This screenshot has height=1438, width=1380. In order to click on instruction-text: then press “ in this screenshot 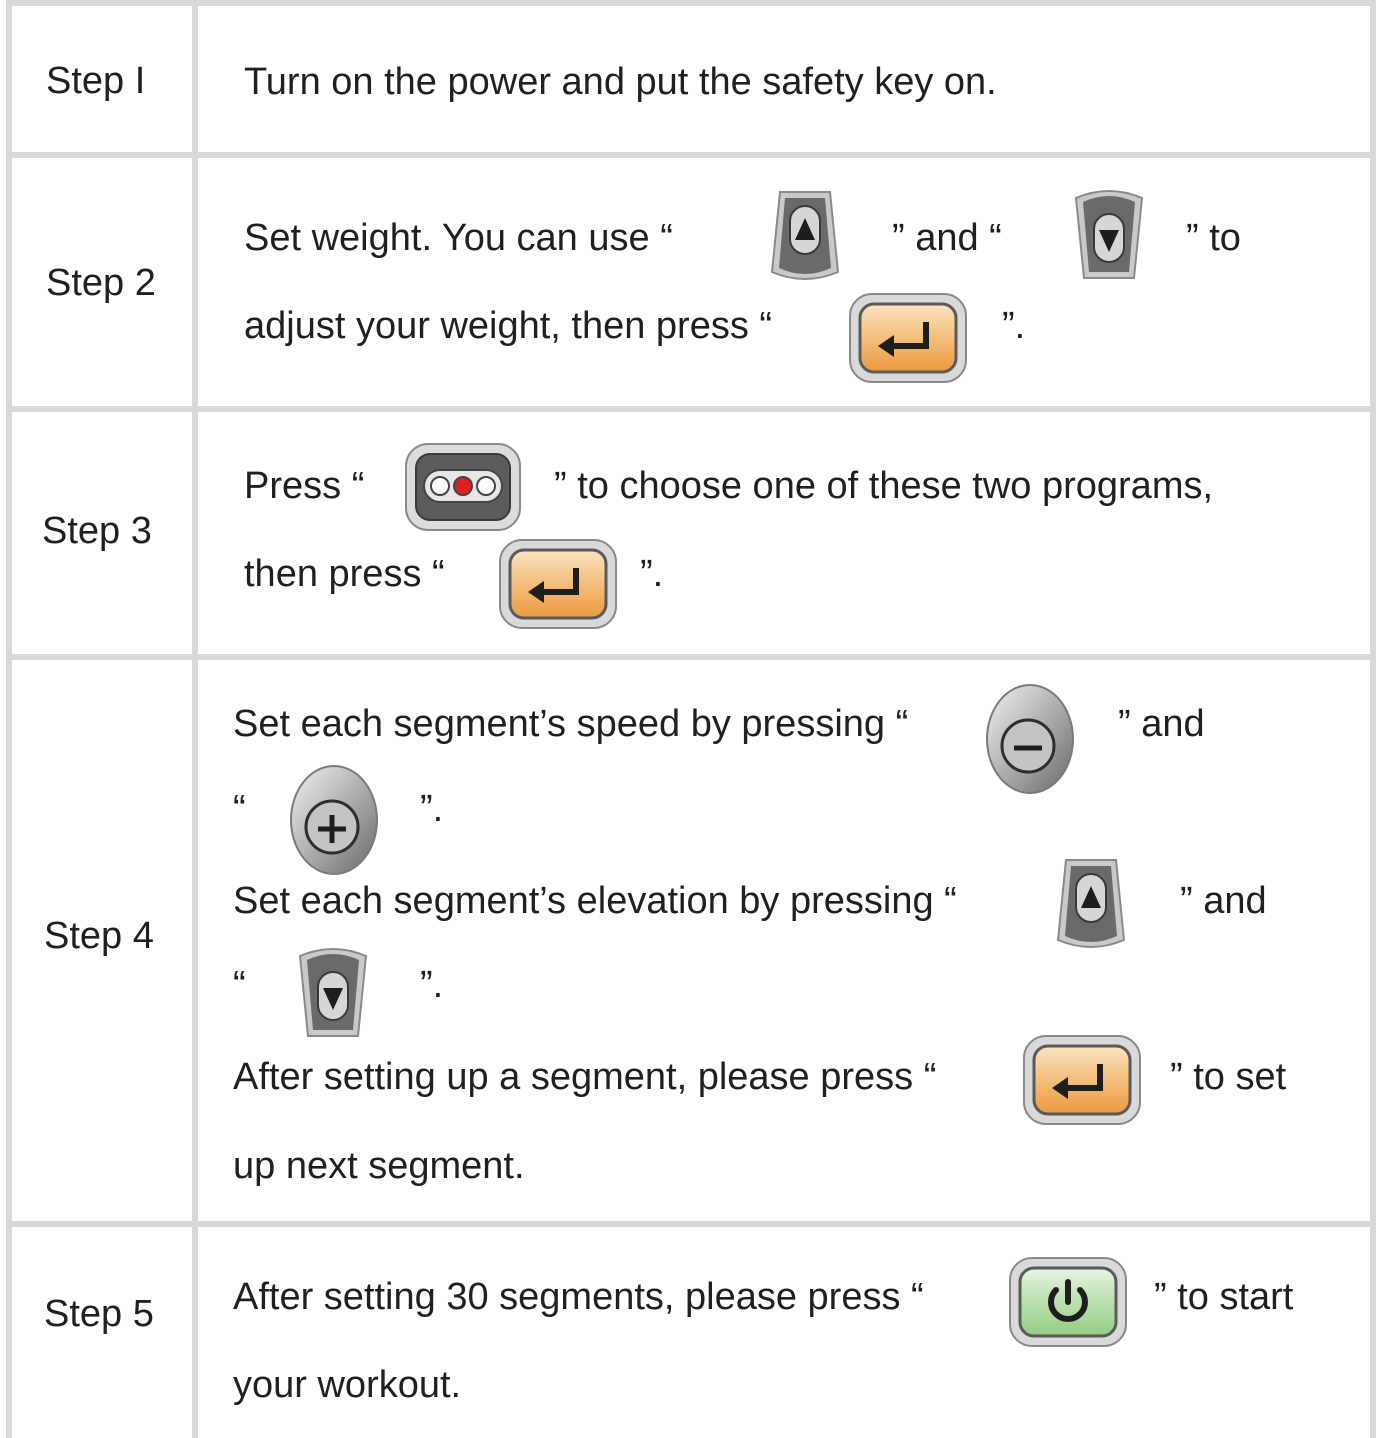, I will do `click(344, 574)`.